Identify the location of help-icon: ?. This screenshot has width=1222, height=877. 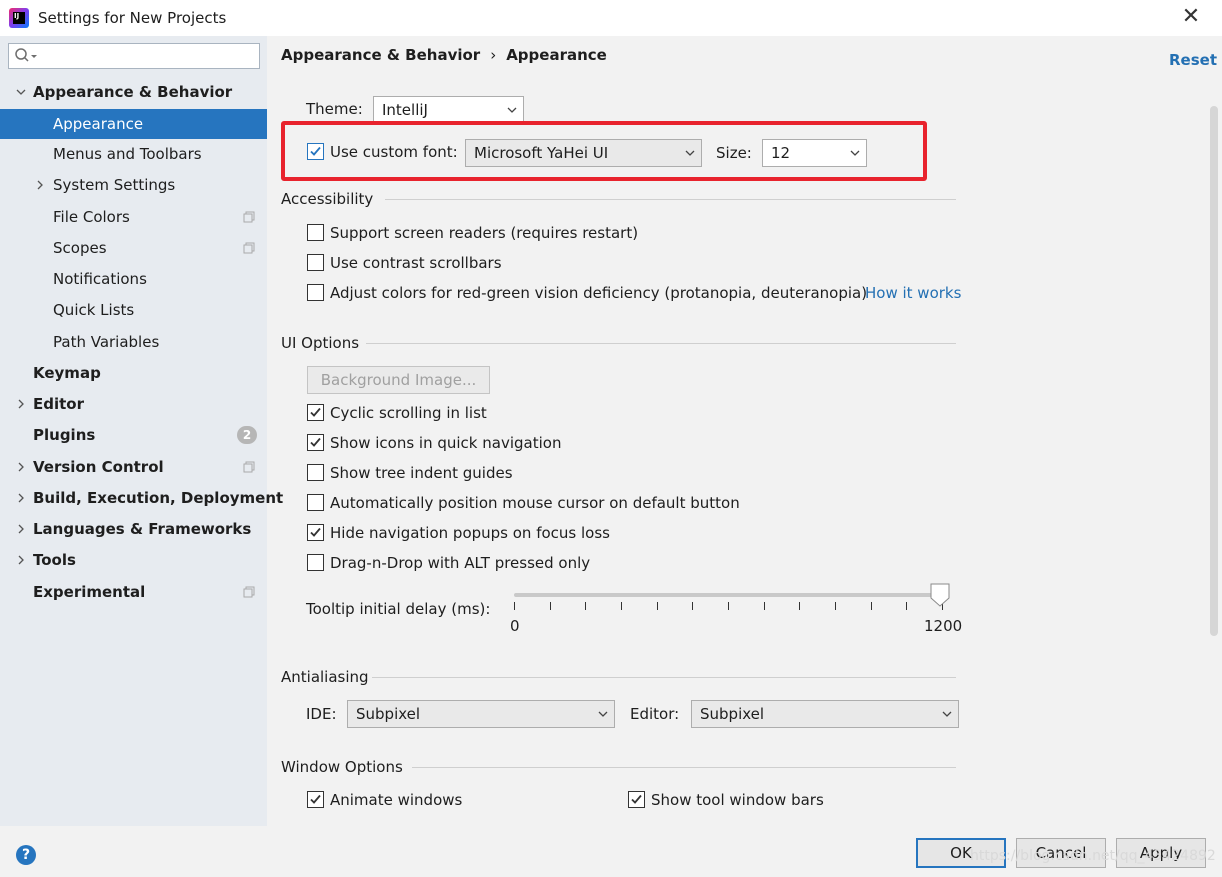
(26, 855).